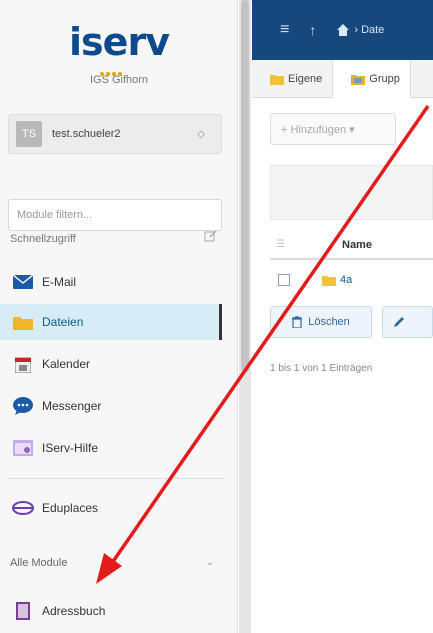 Image resolution: width=433 pixels, height=633 pixels. I want to click on sidebar-item-label: Kalender, so click(66, 364).